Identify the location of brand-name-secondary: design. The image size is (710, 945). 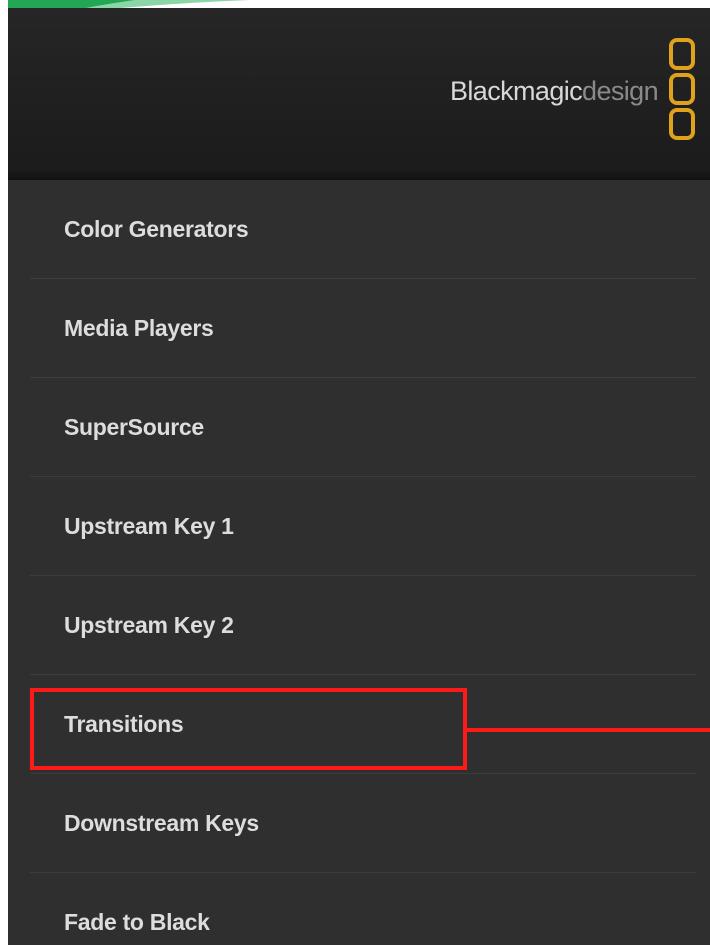
(620, 91).